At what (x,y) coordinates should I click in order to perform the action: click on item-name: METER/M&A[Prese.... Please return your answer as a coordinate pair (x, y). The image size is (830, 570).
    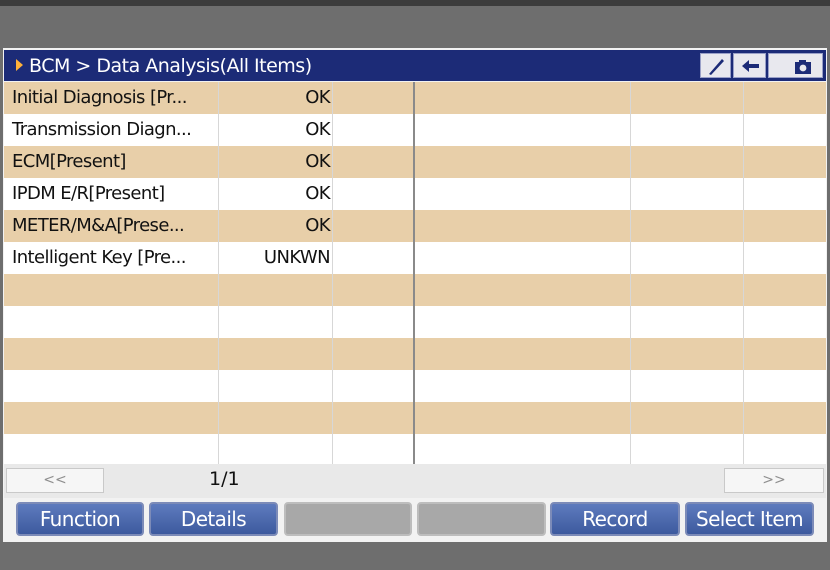
    Looking at the image, I should click on (98, 225).